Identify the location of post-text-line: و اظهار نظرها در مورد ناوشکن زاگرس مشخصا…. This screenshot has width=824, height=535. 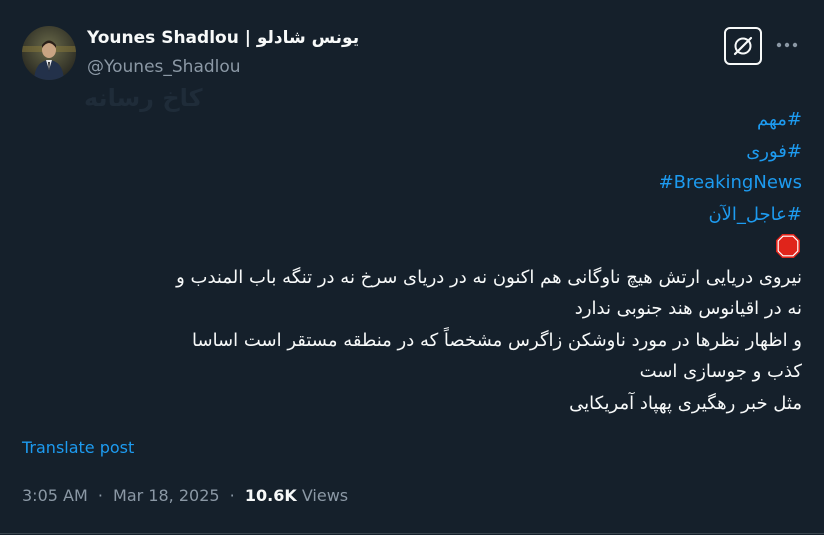
(497, 340).